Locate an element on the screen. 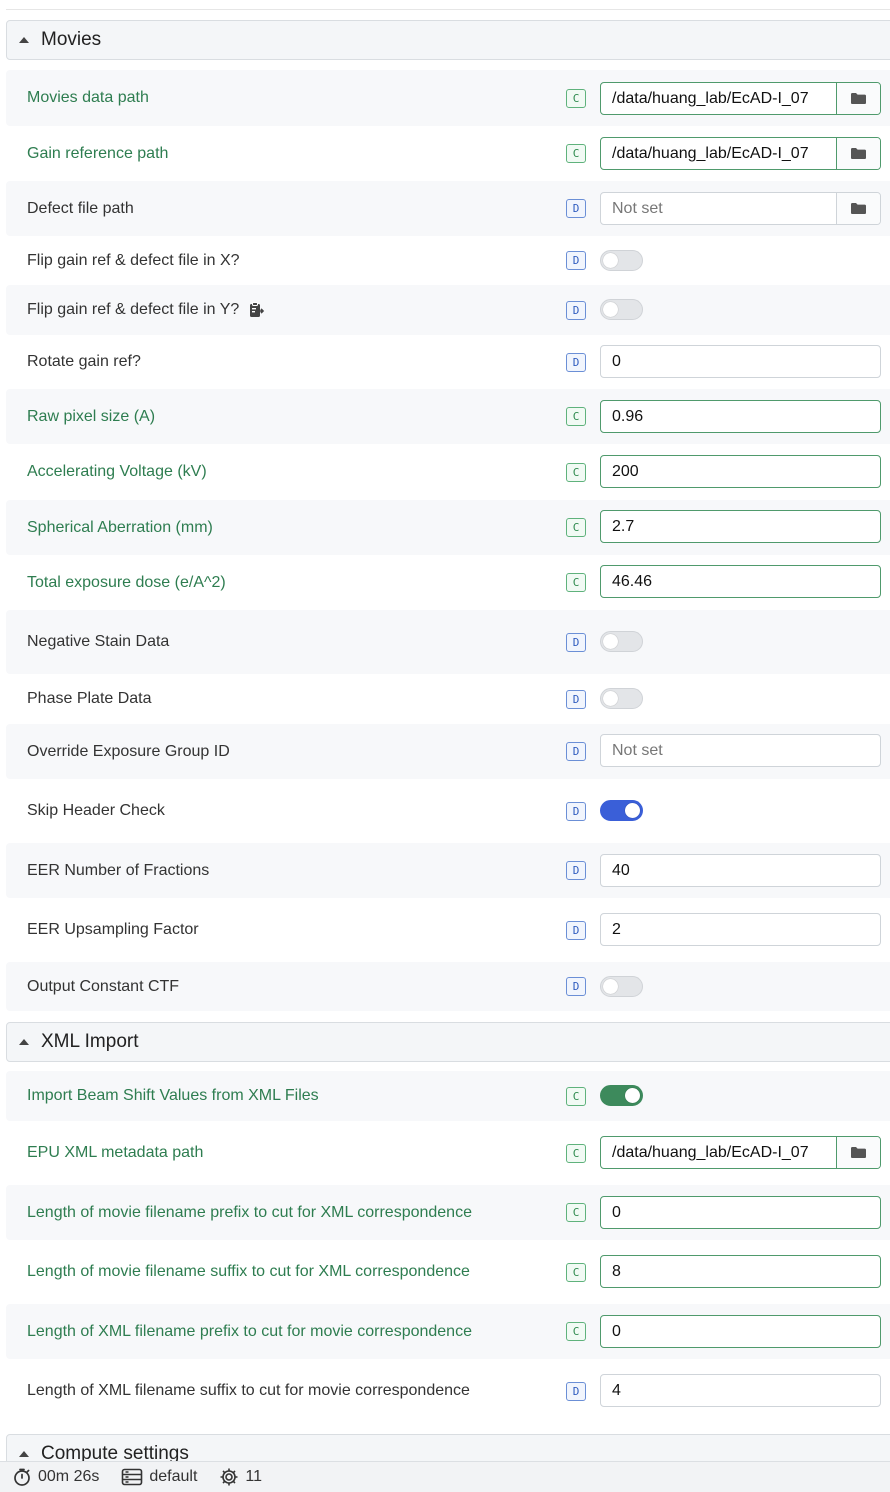  import-beam-shift-toggle is located at coordinates (621, 1095).